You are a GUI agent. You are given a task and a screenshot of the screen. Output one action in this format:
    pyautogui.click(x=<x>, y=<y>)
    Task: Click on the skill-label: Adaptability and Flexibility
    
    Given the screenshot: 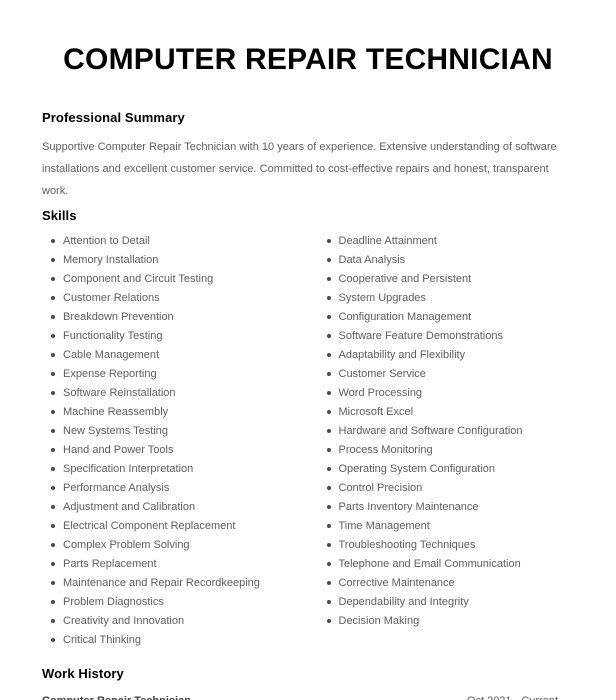 What is the action you would take?
    pyautogui.click(x=402, y=355)
    